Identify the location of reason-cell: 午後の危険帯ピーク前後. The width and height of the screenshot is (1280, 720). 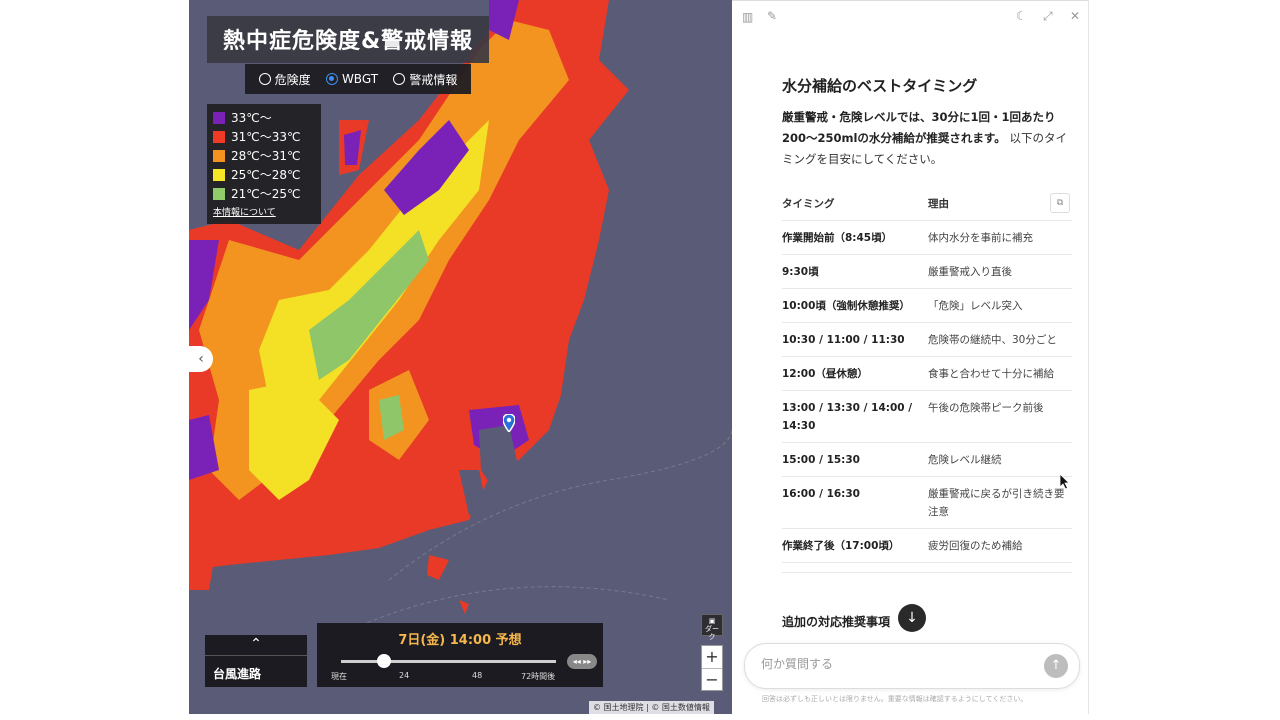
(1000, 416).